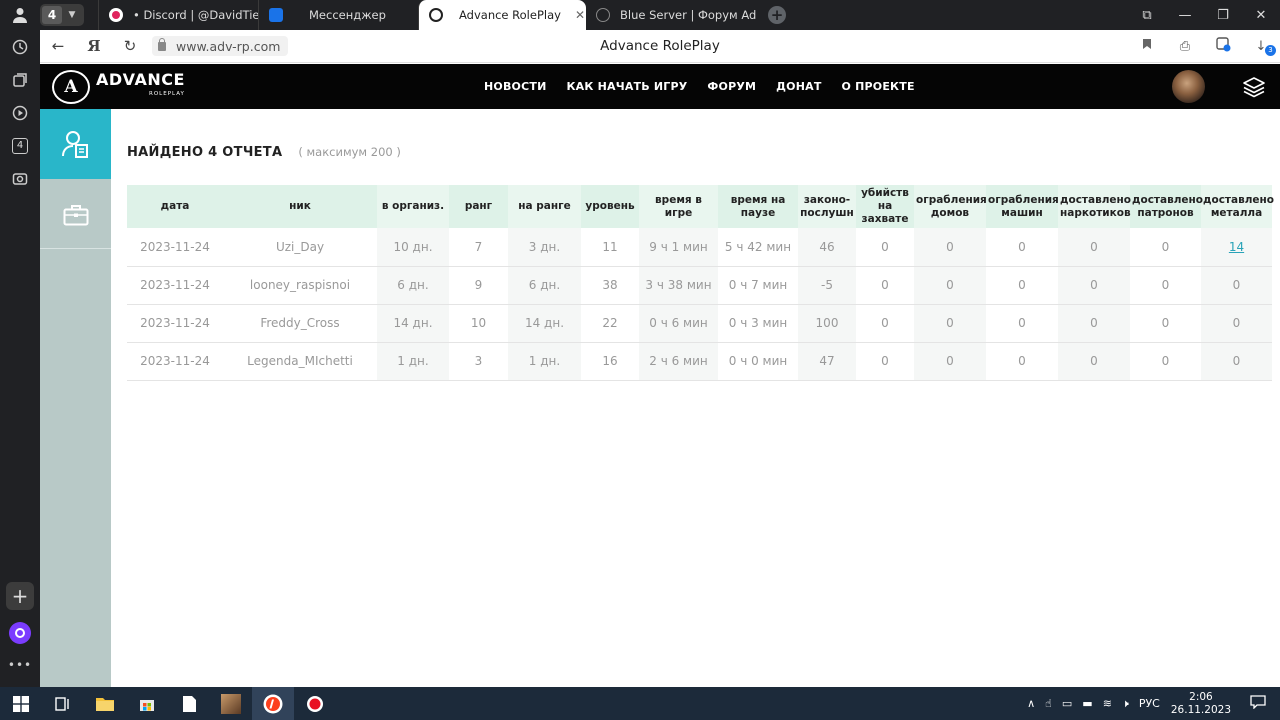 This screenshot has height=720, width=1280. Describe the element at coordinates (1125, 704) in the screenshot. I see `volume-icon: 🕨` at that location.